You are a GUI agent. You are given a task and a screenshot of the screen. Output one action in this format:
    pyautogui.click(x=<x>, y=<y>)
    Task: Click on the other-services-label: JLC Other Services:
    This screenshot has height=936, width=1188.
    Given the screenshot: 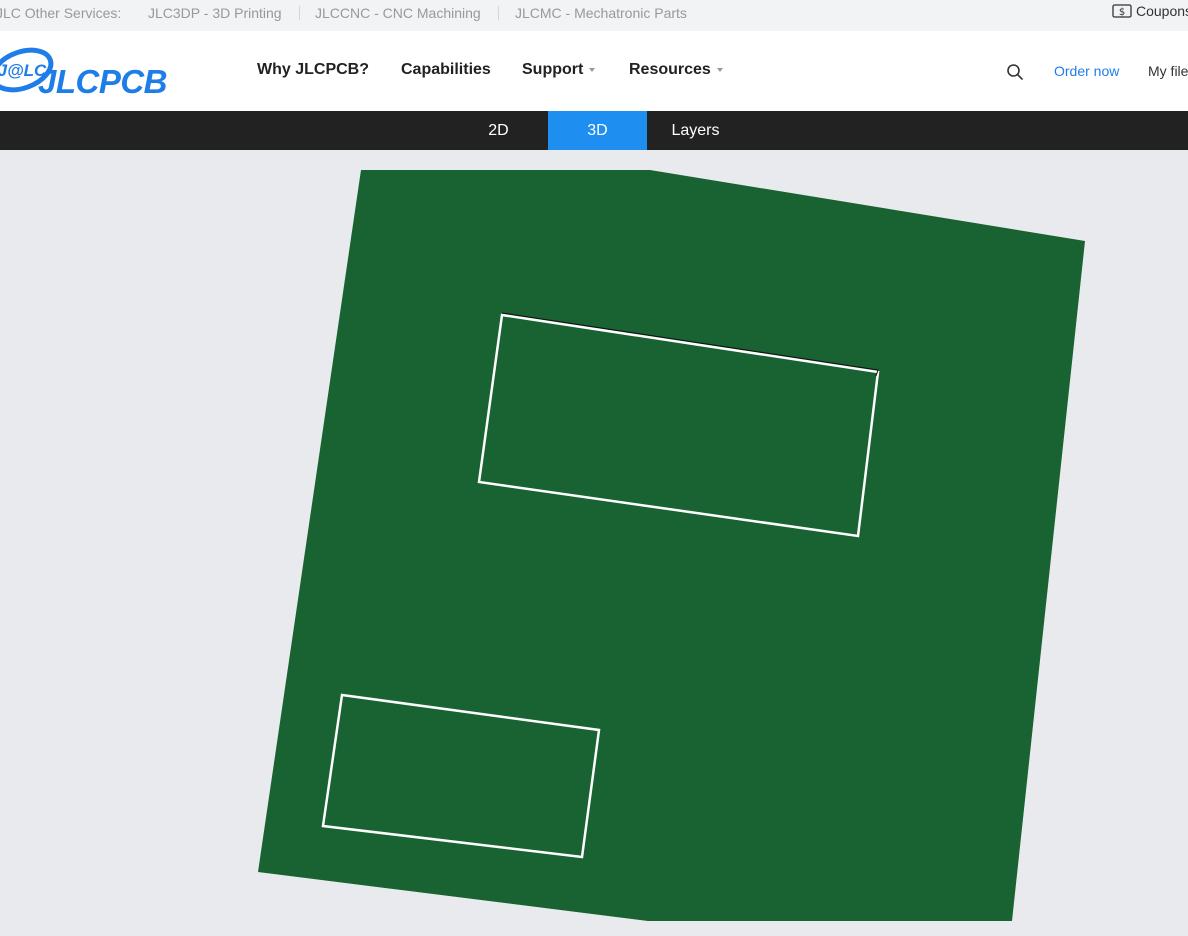 What is the action you would take?
    pyautogui.click(x=61, y=13)
    